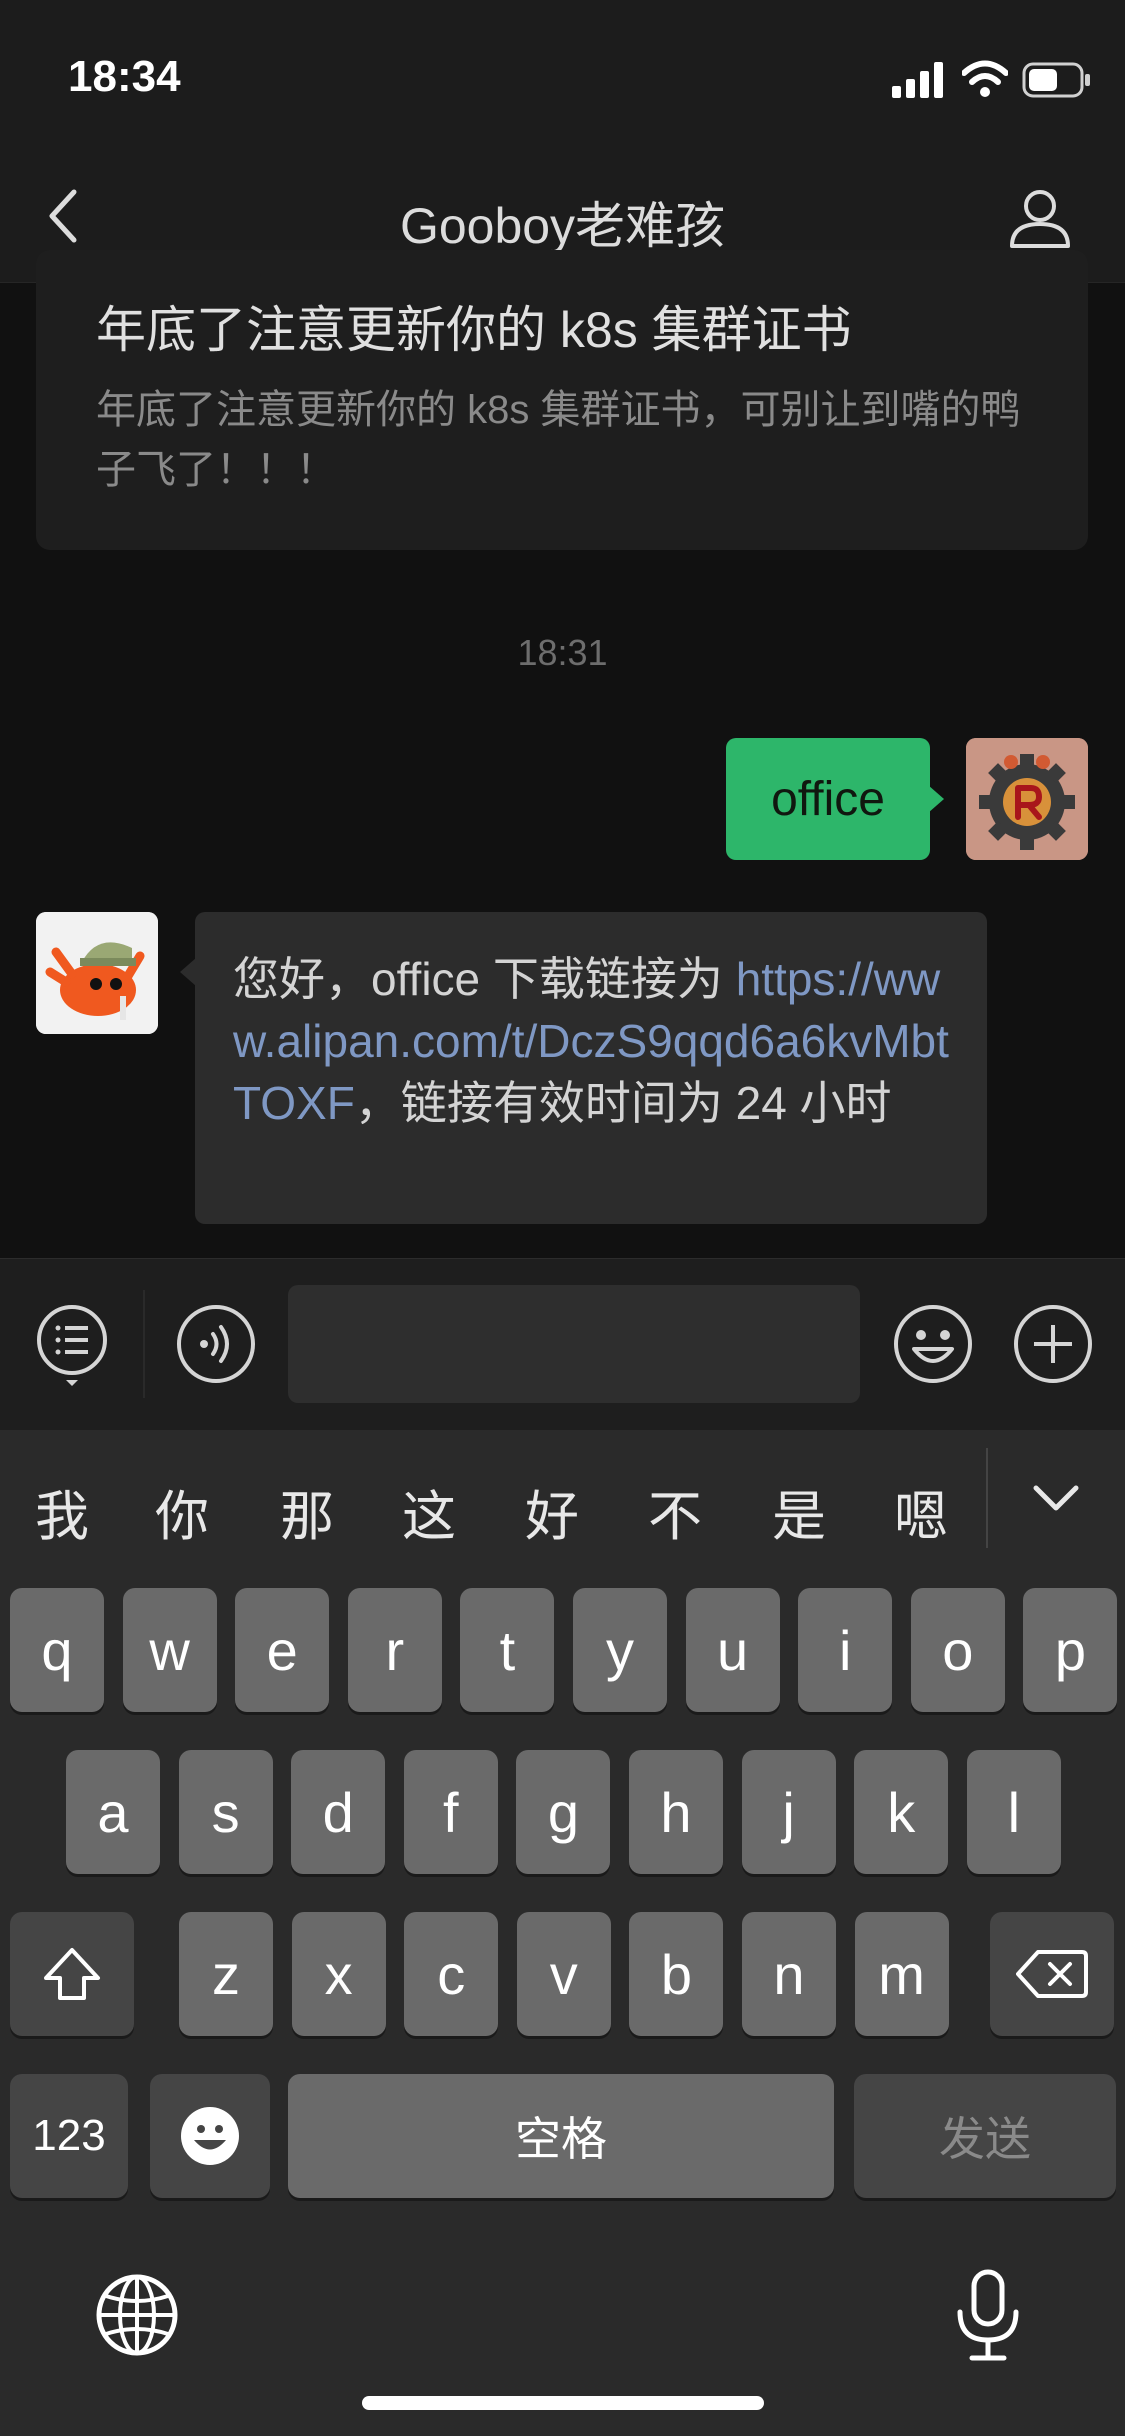 The height and width of the screenshot is (2436, 1125). I want to click on shift-arrow-icon, so click(72, 1974).